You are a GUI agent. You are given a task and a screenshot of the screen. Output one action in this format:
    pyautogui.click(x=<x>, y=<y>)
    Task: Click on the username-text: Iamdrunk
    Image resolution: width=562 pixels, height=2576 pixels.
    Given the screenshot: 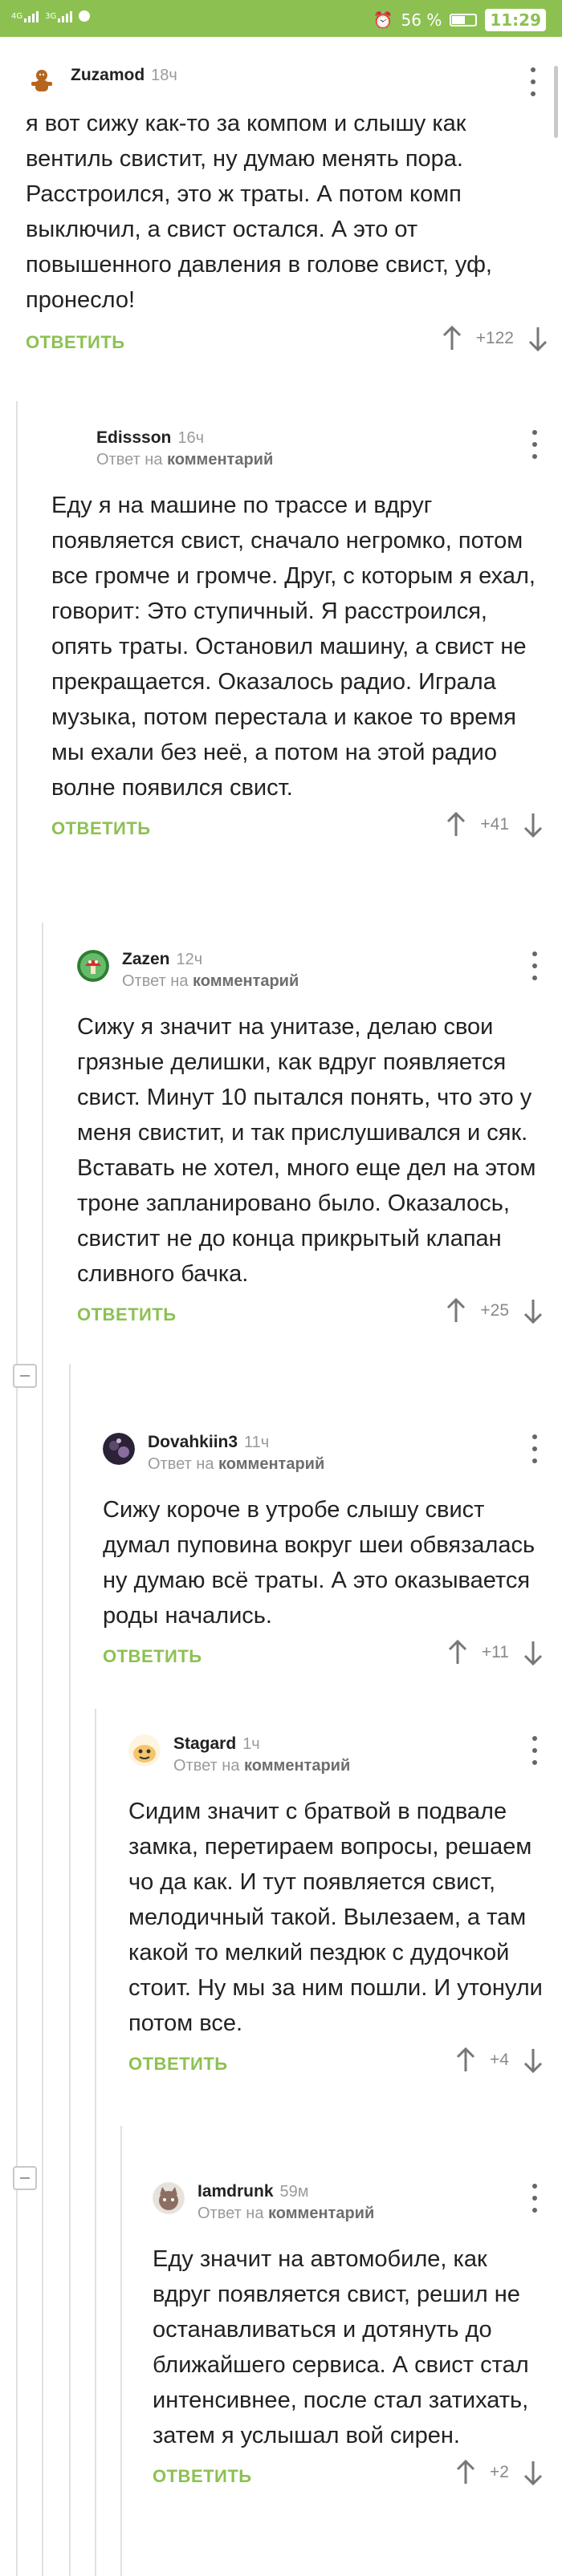 What is the action you would take?
    pyautogui.click(x=236, y=2191)
    